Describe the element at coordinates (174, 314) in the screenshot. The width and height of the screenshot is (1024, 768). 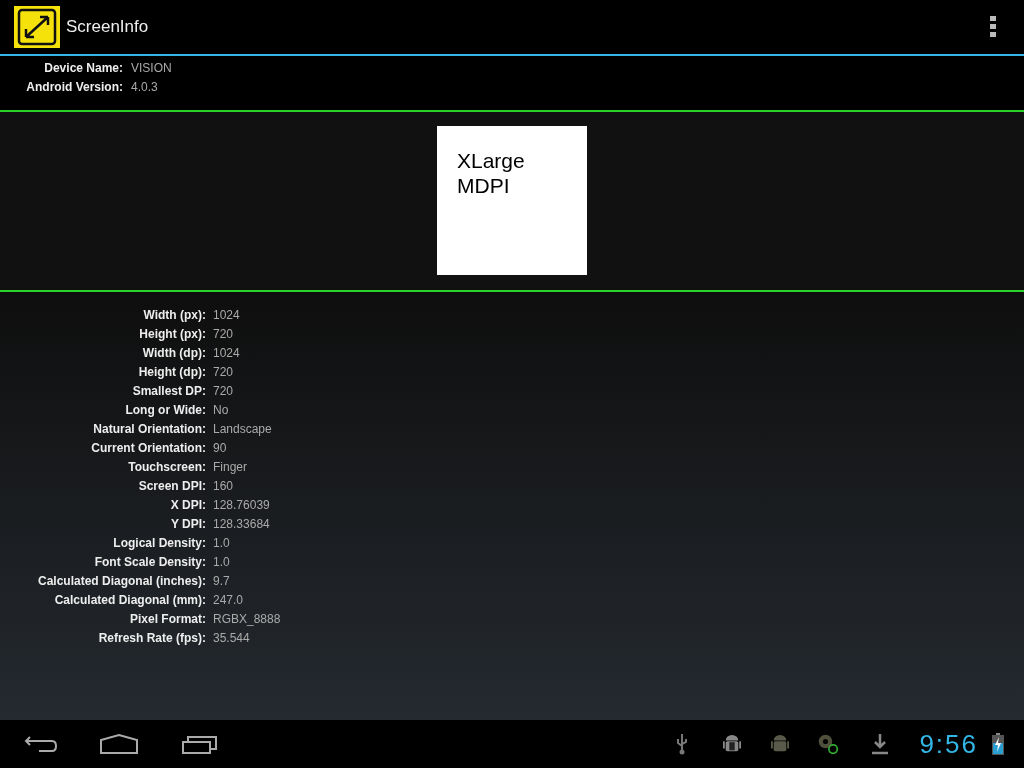
I see `property-label: Width (px):` at that location.